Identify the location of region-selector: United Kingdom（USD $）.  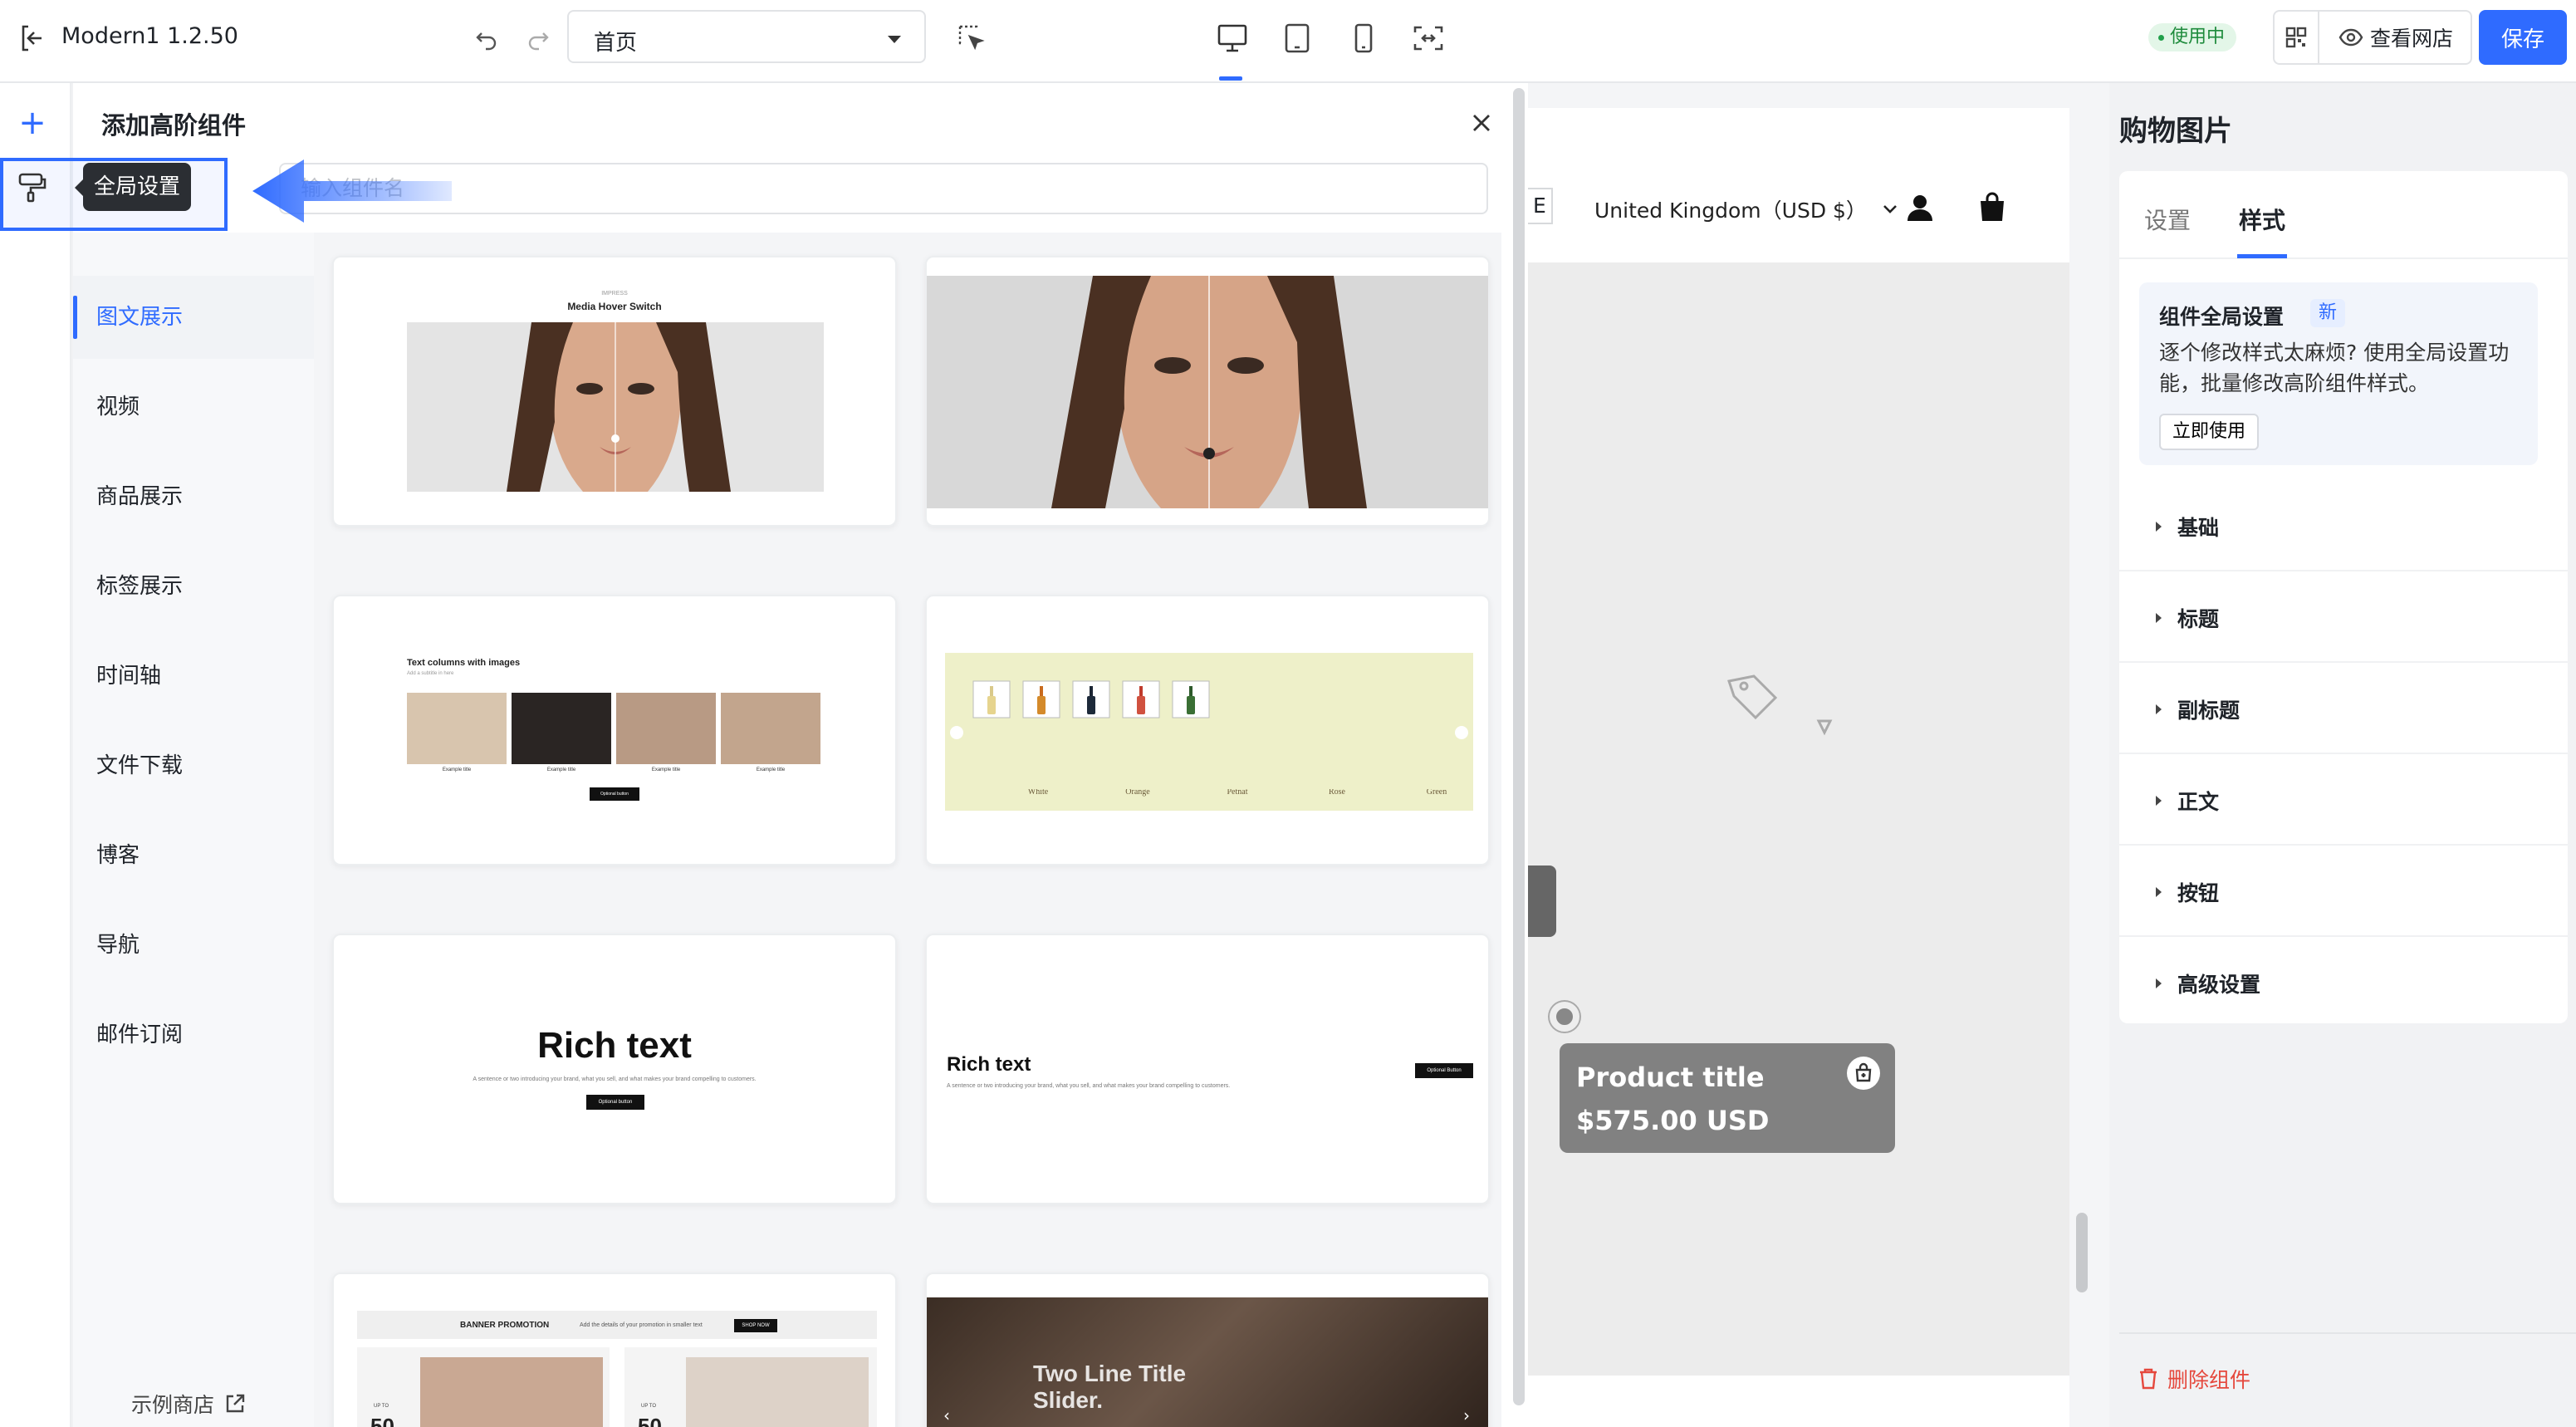
(1746, 209).